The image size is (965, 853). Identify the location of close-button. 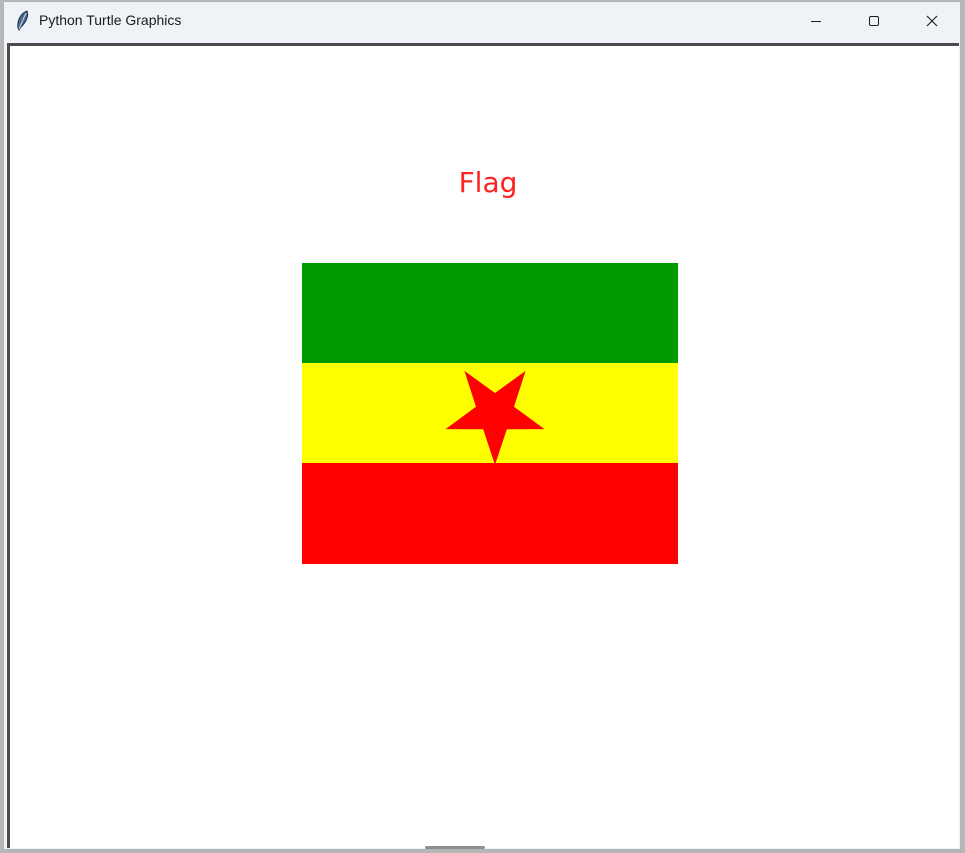
(932, 21).